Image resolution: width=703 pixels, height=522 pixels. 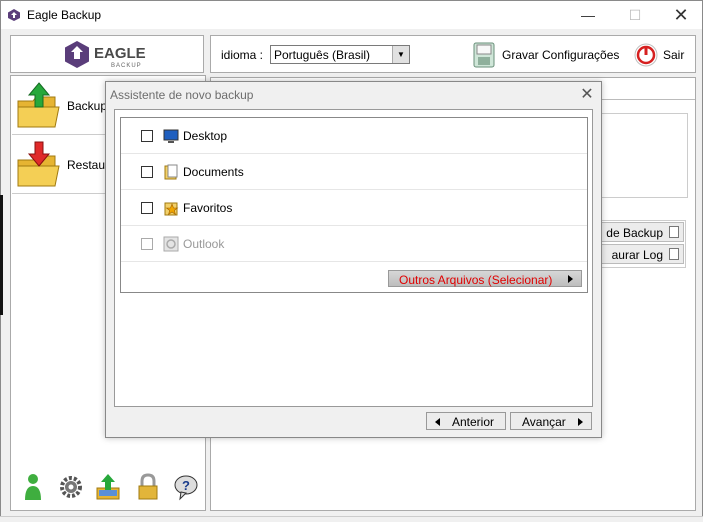 What do you see at coordinates (182, 95) in the screenshot?
I see `dialog-title: Assistente de novo backup` at bounding box center [182, 95].